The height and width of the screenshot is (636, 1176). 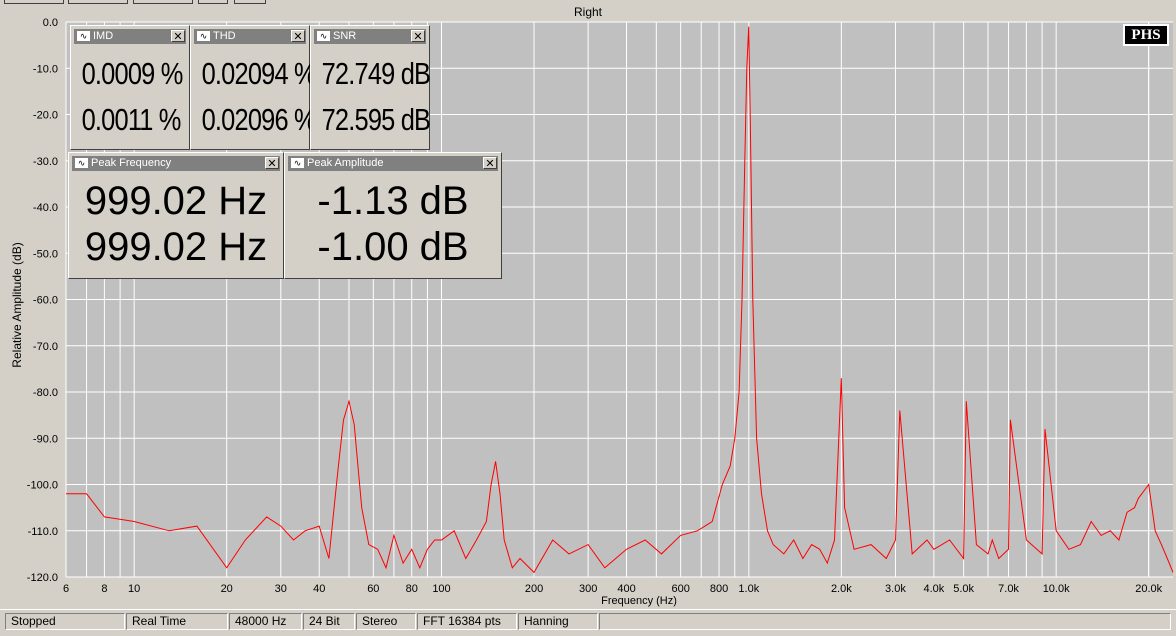 What do you see at coordinates (45, 208) in the screenshot?
I see `y-tick-label: -40.0` at bounding box center [45, 208].